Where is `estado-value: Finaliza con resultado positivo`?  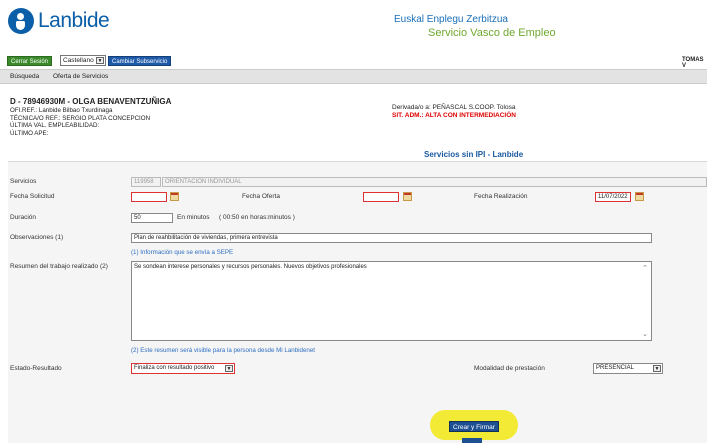
estado-value: Finaliza con resultado positivo is located at coordinates (174, 368).